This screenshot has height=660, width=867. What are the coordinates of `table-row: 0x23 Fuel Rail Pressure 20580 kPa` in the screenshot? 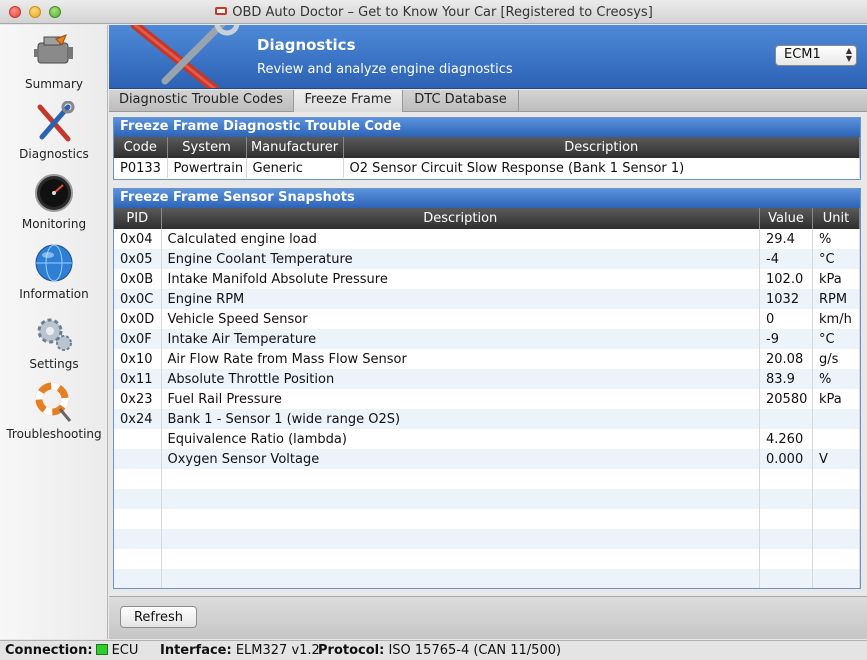 It's located at (487, 399).